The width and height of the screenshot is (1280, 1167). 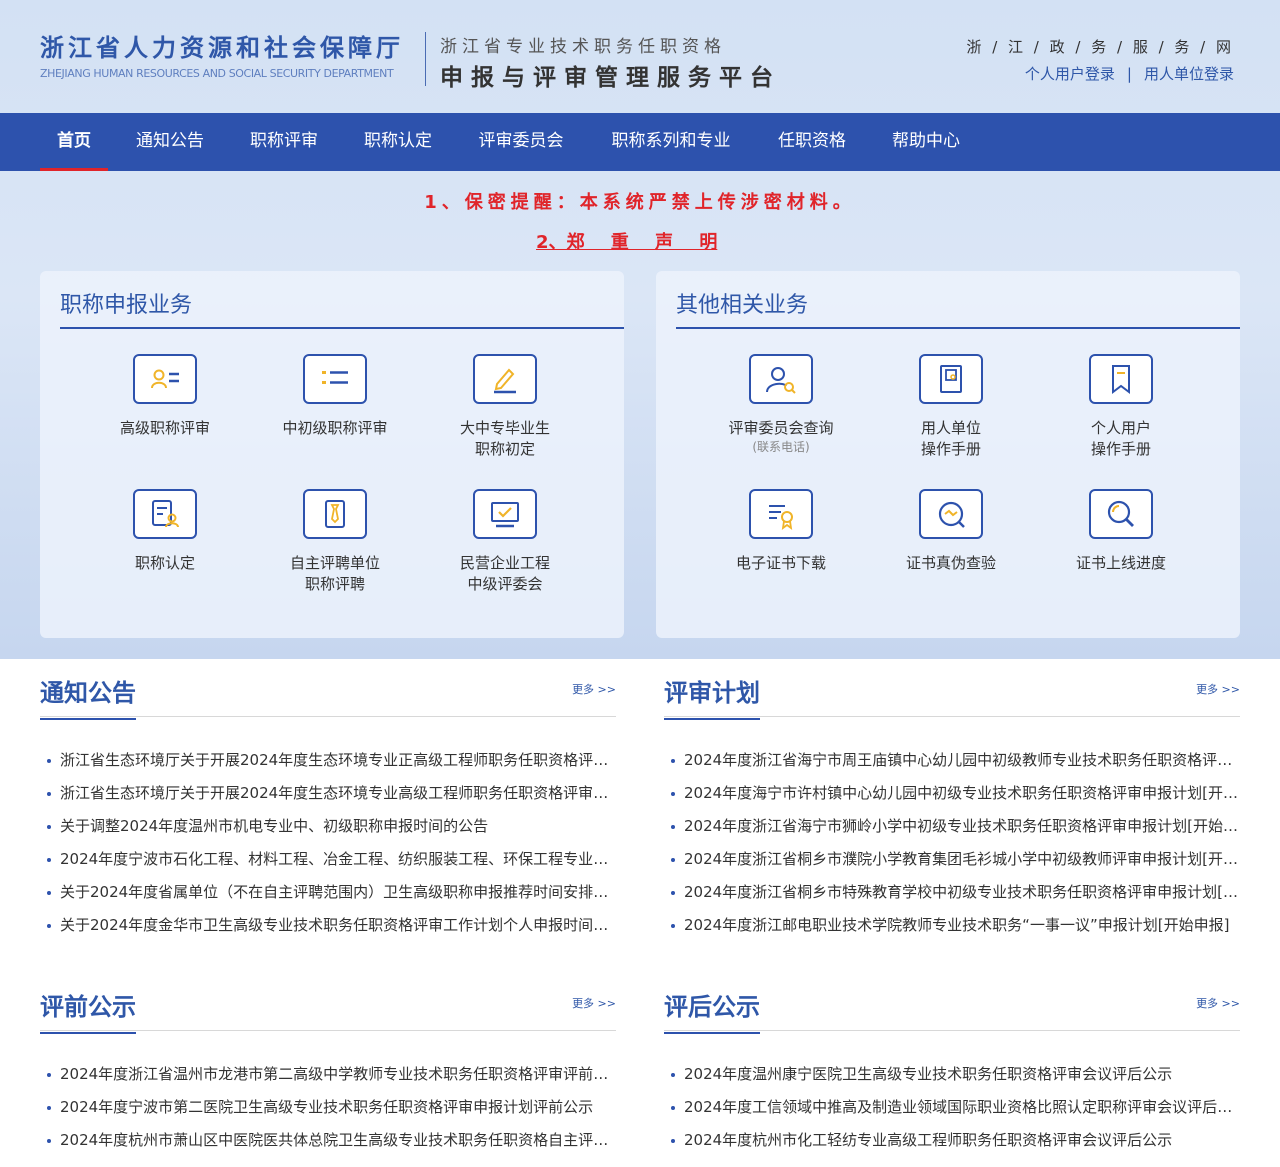 I want to click on service-certificate-progress: 证书上线进度, so click(x=1121, y=531).